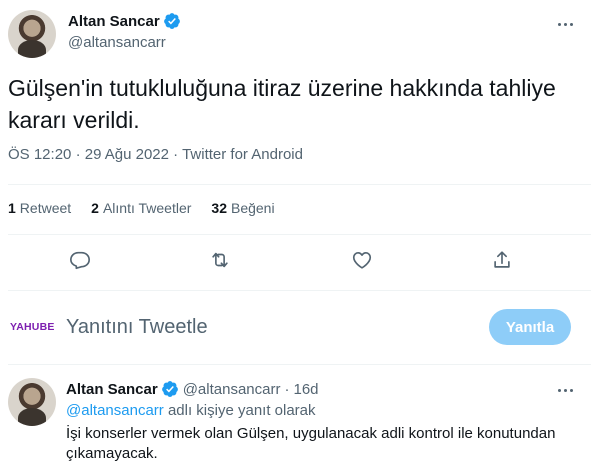 The height and width of the screenshot is (464, 591). I want to click on composer-avatar: YAHUBE, so click(32, 327).